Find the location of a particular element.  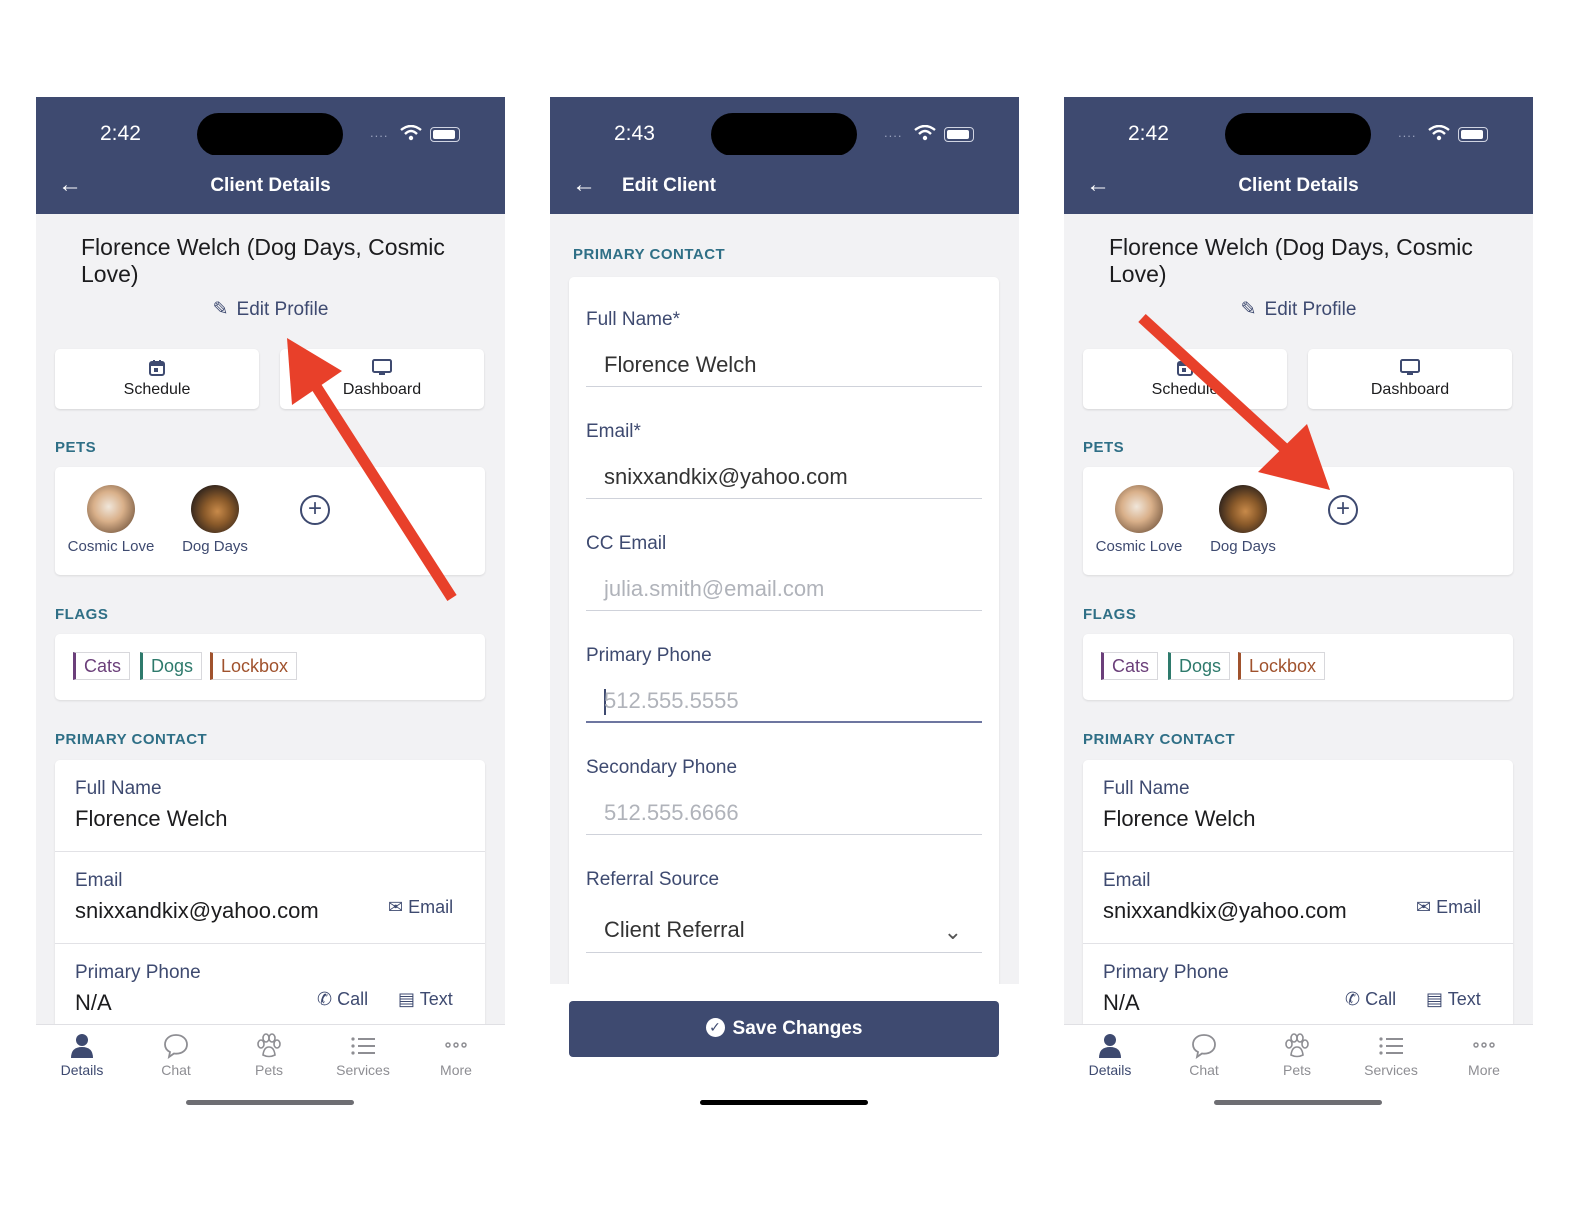

tab-label: Chat is located at coordinates (1204, 1070).